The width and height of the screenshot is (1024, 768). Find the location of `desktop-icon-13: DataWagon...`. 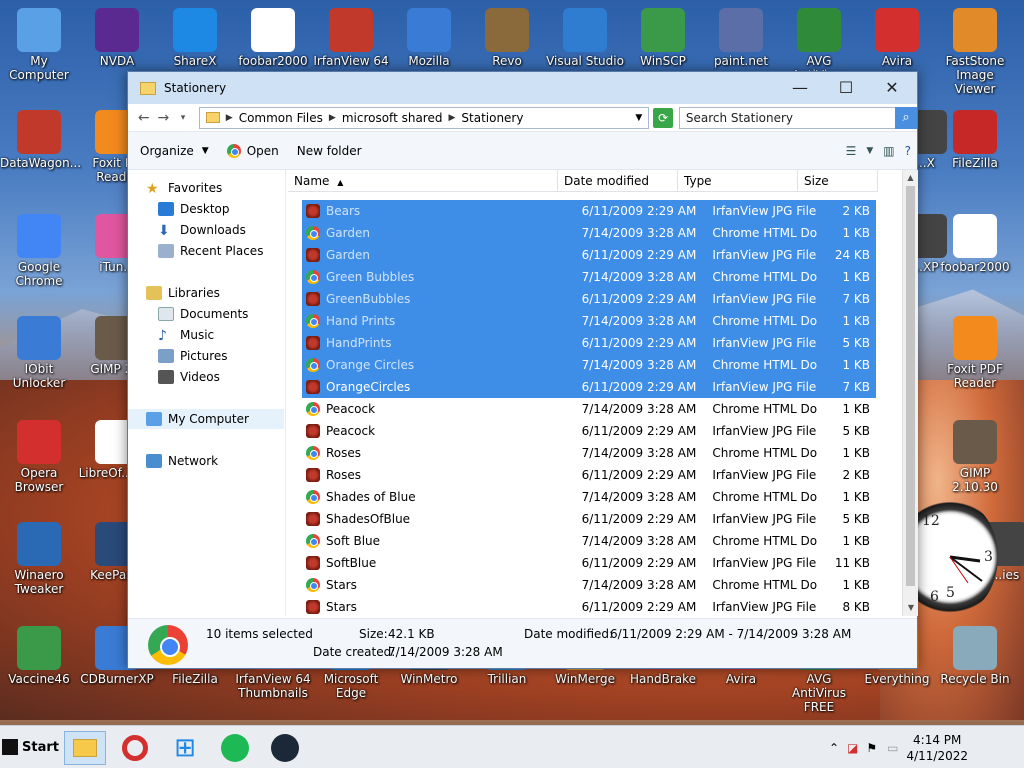

desktop-icon-13: DataWagon... is located at coordinates (40, 140).